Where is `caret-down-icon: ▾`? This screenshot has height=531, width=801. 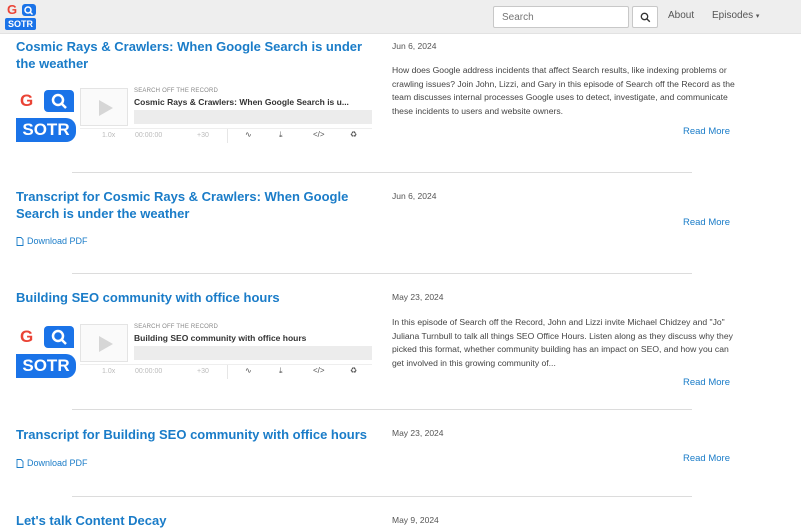 caret-down-icon: ▾ is located at coordinates (757, 16).